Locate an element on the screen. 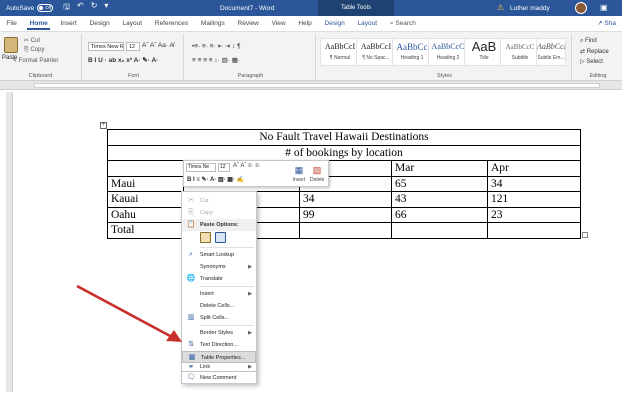  table-header-cell: Mar is located at coordinates (439, 168).